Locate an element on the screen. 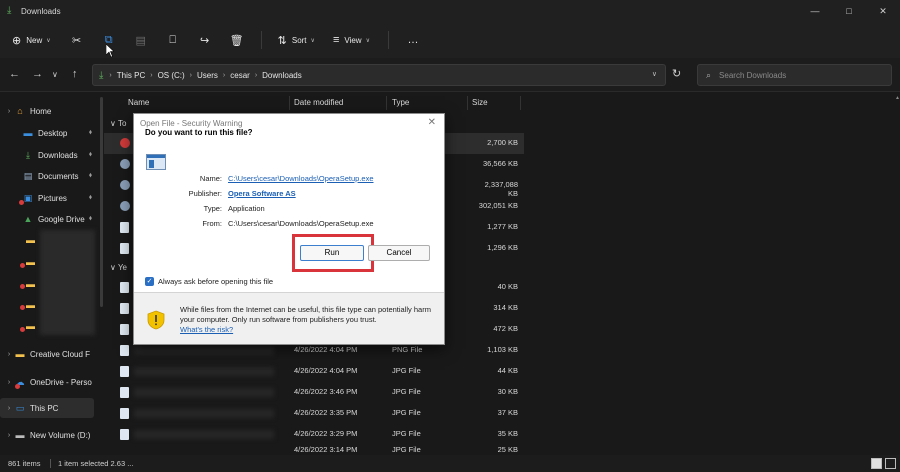 This screenshot has width=900, height=472. search-input is located at coordinates (794, 75).